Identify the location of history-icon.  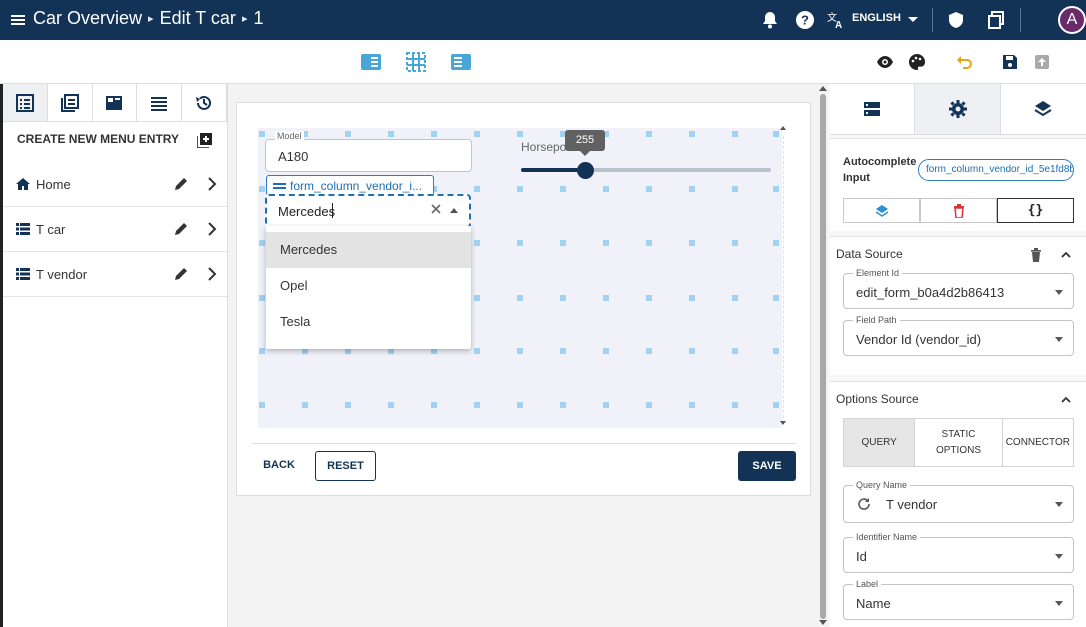
(204, 102).